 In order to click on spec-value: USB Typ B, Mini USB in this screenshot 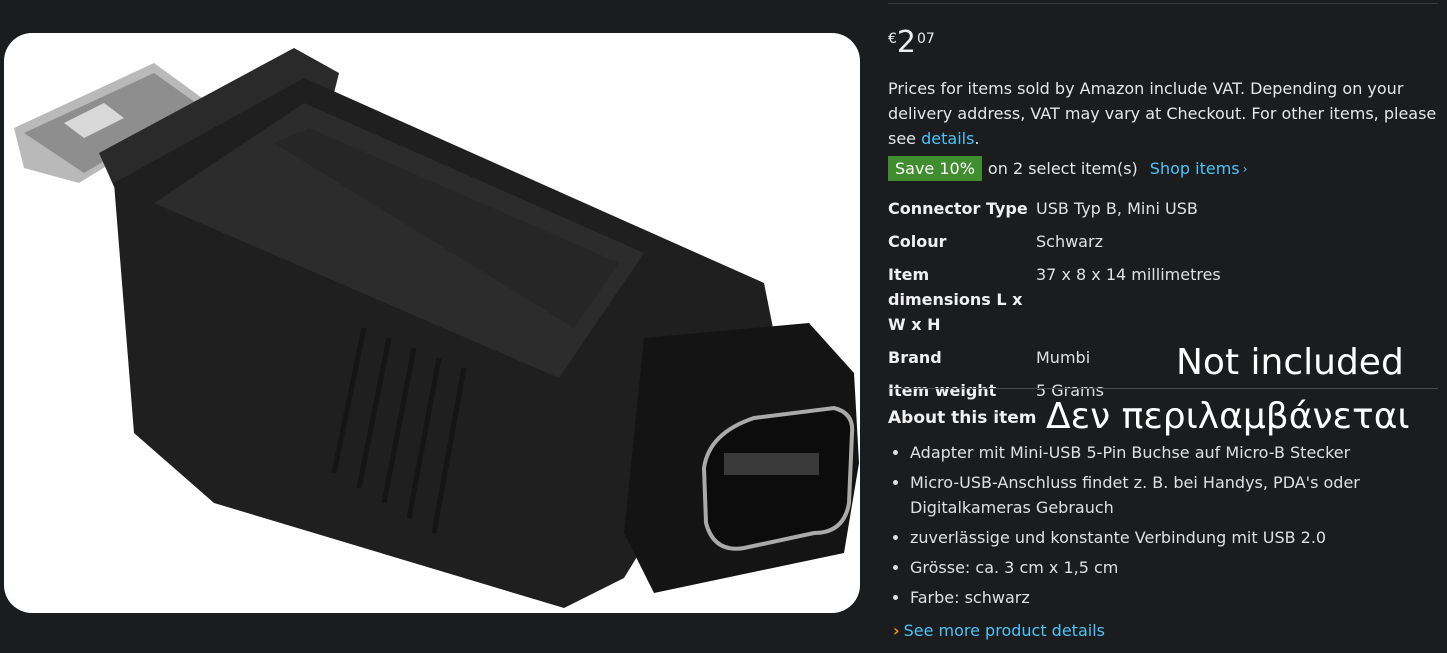, I will do `click(1117, 208)`.